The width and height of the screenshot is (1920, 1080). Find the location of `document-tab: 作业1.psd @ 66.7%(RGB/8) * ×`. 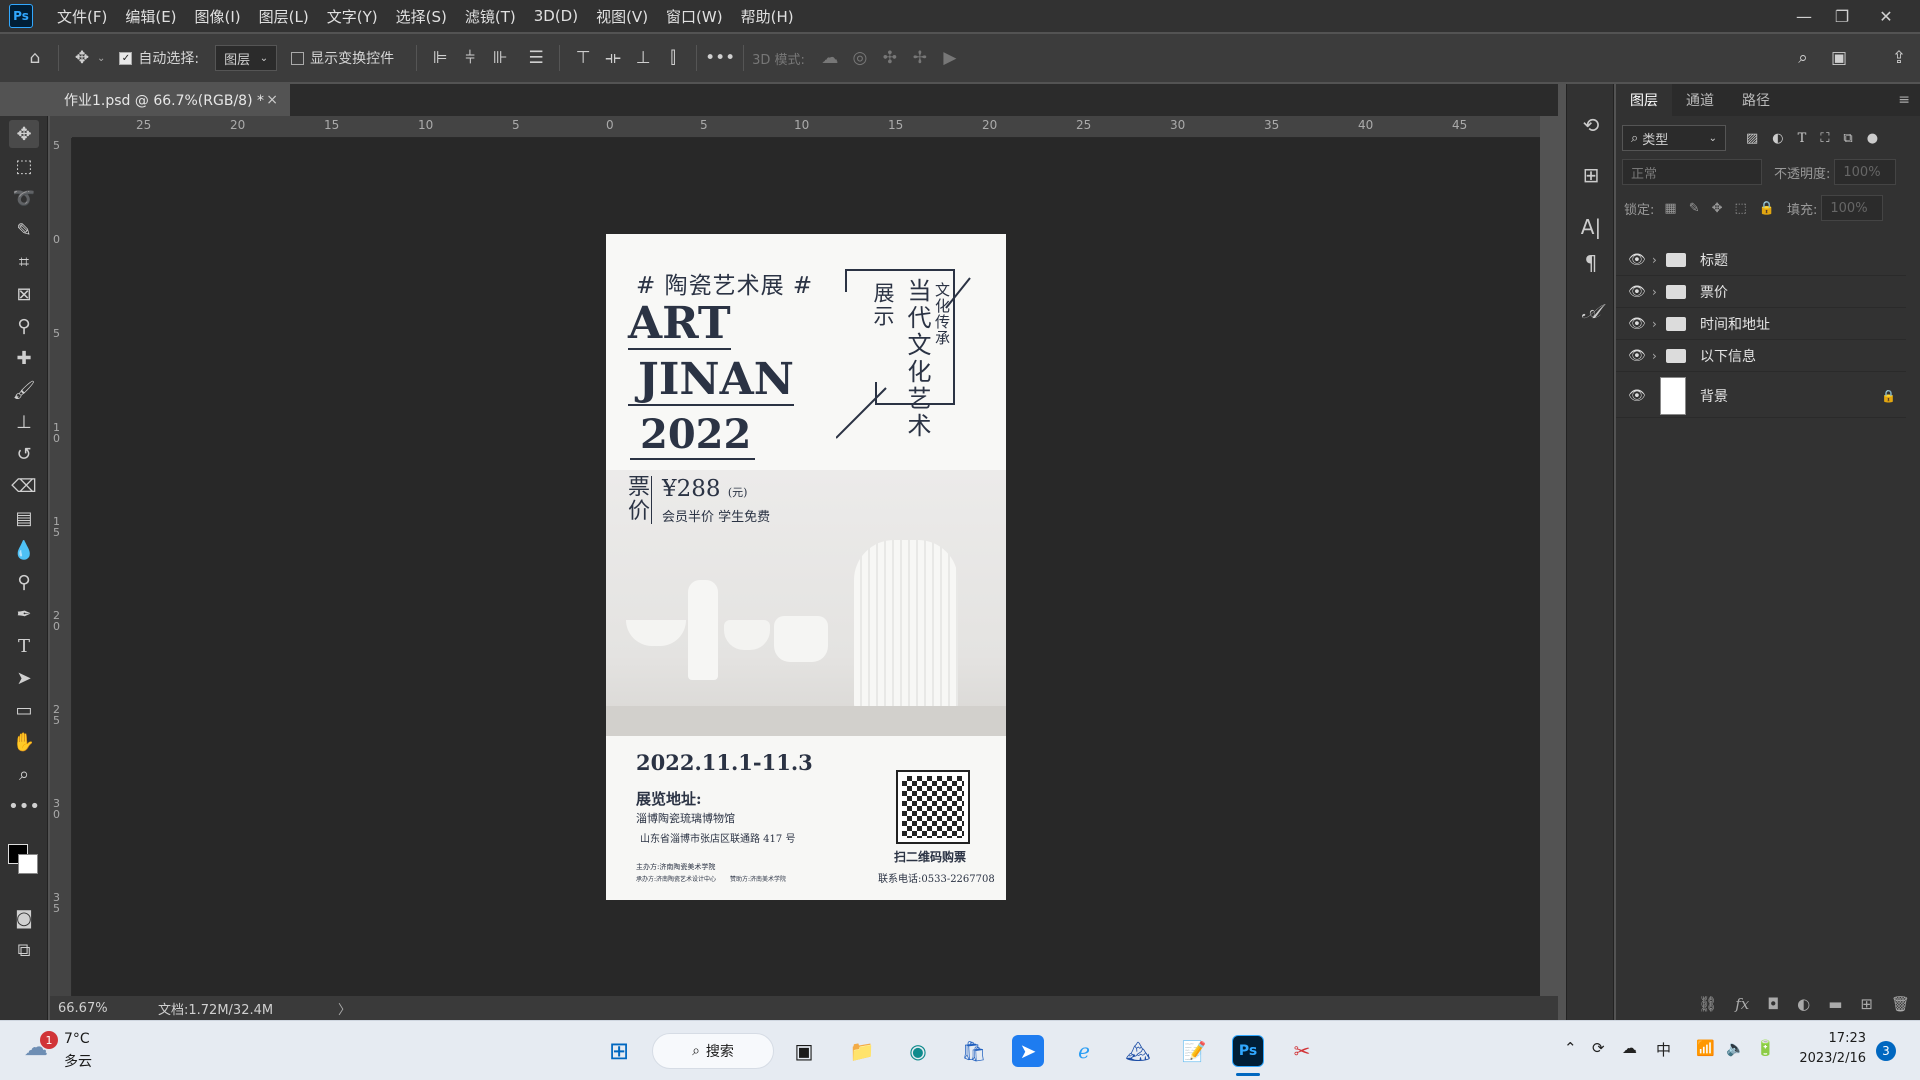

document-tab: 作业1.psd @ 66.7%(RGB/8) * × is located at coordinates (170, 100).